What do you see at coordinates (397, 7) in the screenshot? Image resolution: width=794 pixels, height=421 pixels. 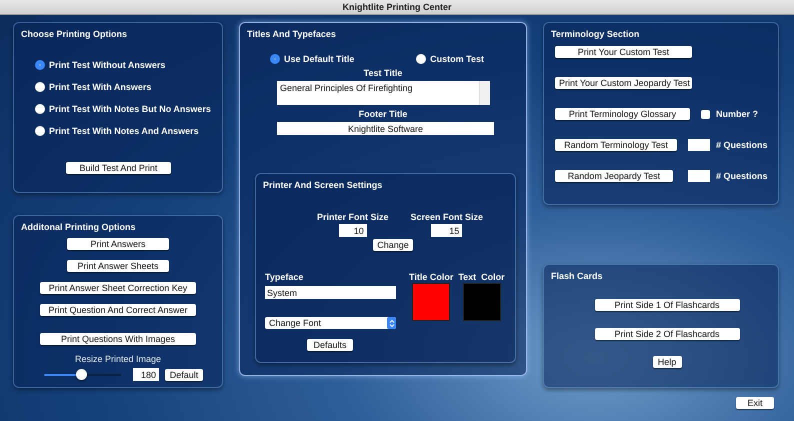 I see `window-title: Knightlite Printing Center` at bounding box center [397, 7].